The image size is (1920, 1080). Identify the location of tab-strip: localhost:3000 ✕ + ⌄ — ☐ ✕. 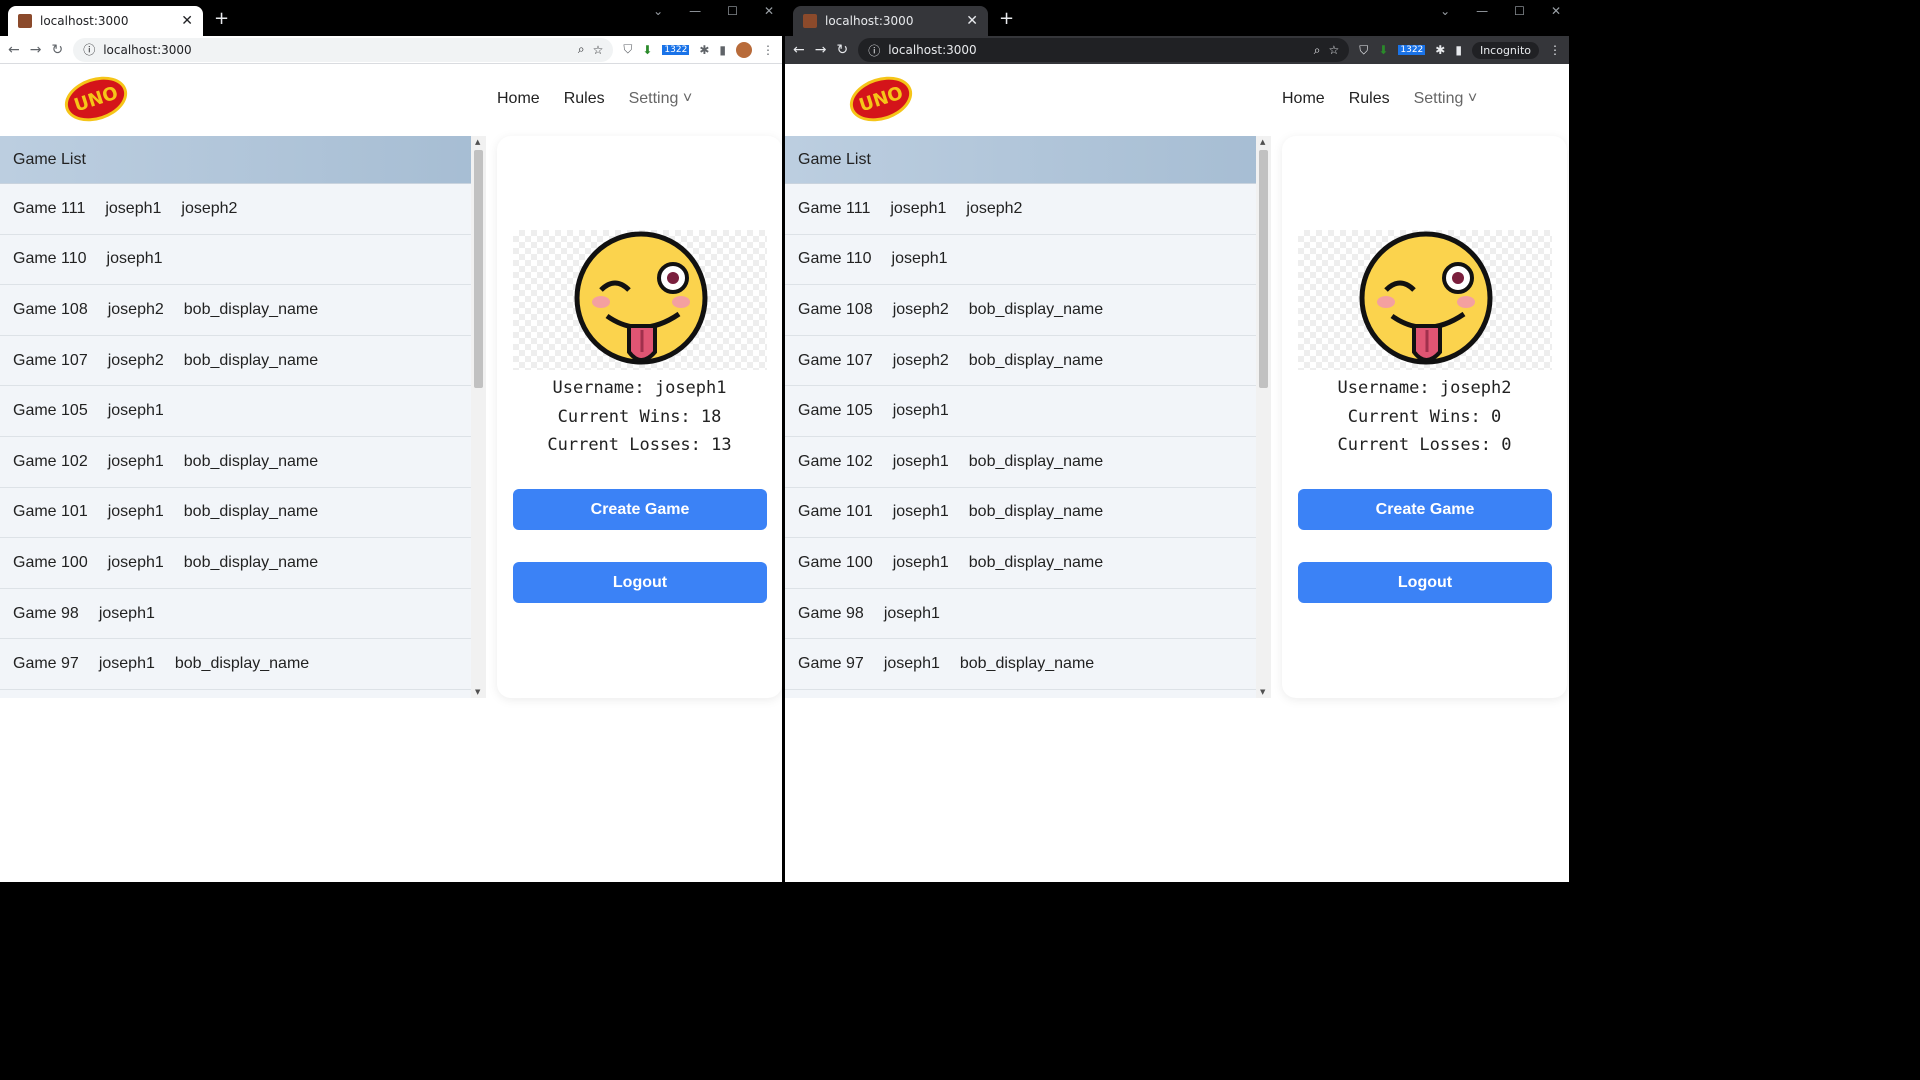
(1177, 18).